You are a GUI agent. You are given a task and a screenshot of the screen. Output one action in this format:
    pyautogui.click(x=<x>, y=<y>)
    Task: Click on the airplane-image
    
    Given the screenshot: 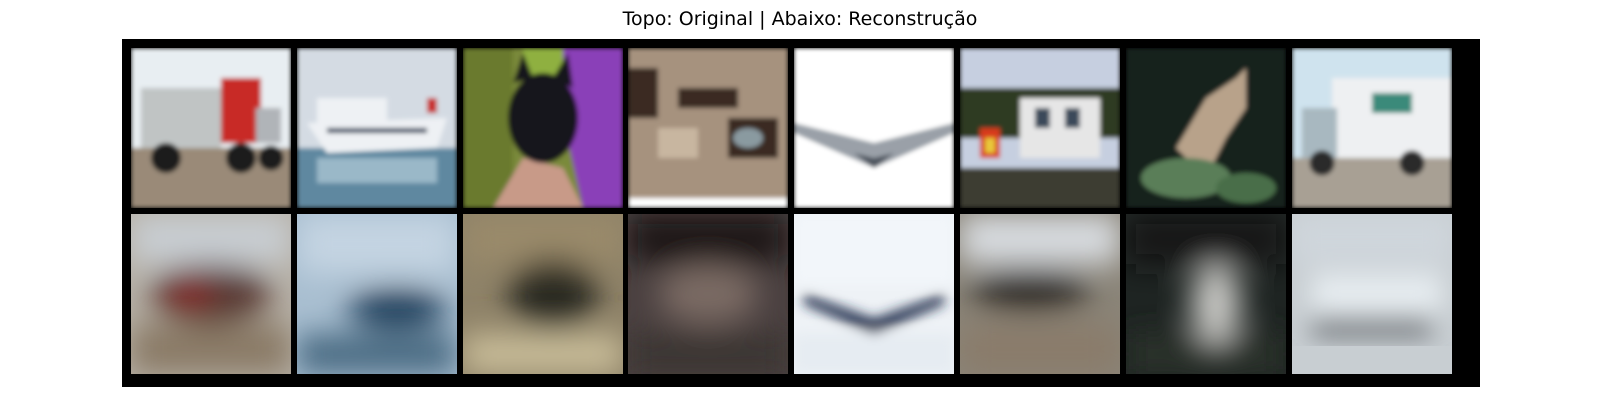 What is the action you would take?
    pyautogui.click(x=874, y=128)
    